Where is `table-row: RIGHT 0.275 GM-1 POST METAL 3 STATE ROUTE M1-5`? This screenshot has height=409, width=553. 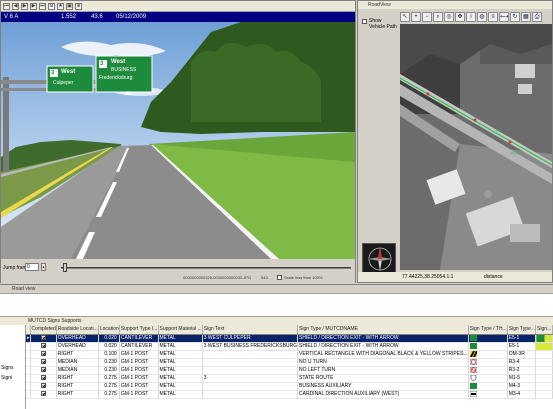 table-row: RIGHT 0.275 GM-1 POST METAL 3 STATE ROUTE M1-5 is located at coordinates (289, 378).